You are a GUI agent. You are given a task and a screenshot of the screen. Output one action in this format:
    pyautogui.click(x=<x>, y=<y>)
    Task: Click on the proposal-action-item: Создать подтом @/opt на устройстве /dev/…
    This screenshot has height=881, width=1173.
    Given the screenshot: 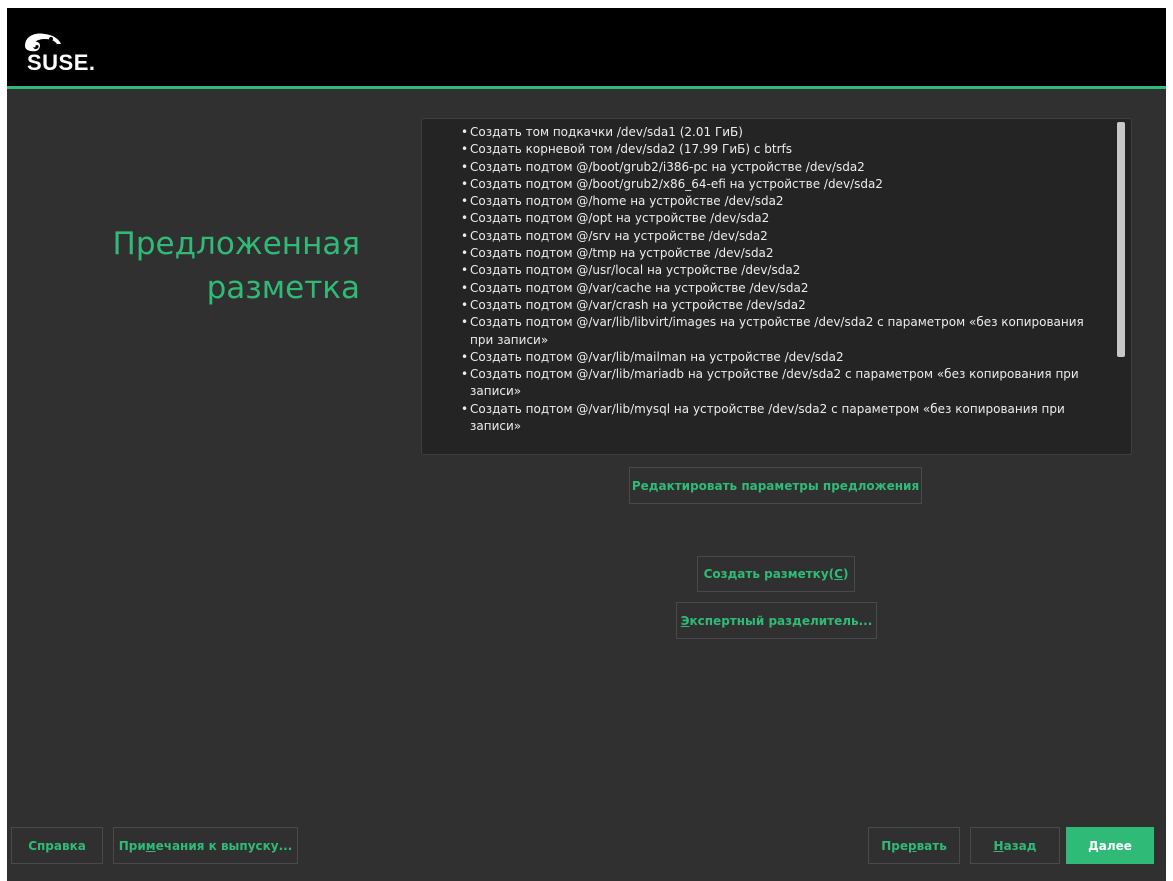 What is the action you would take?
    pyautogui.click(x=784, y=219)
    